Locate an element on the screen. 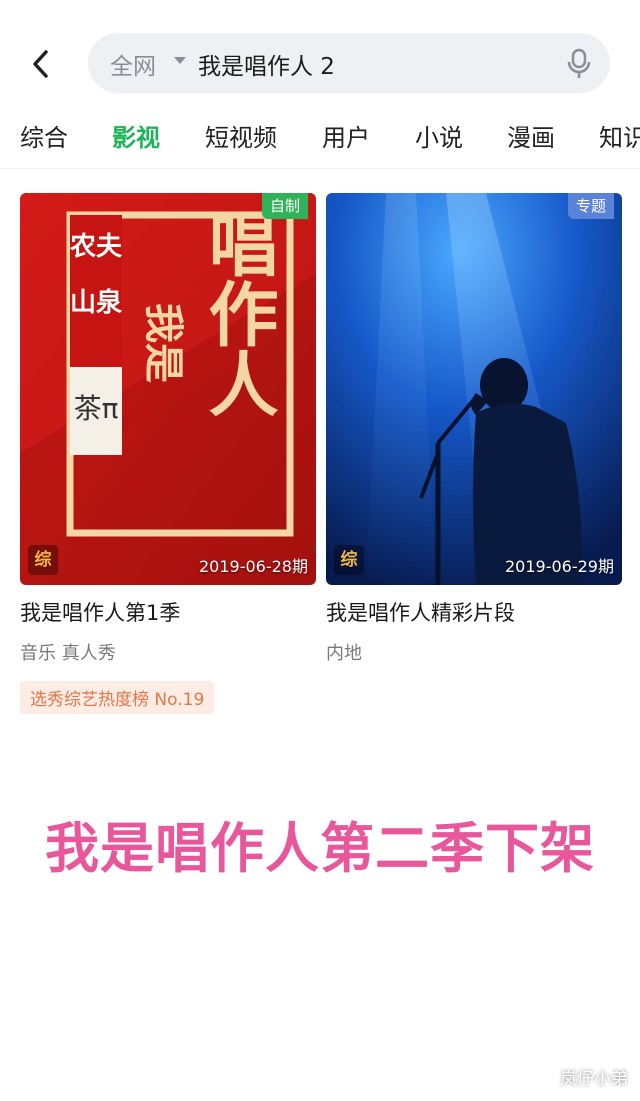 Image resolution: width=640 pixels, height=1101 pixels. tab-comprehensive: 综合 is located at coordinates (44, 135).